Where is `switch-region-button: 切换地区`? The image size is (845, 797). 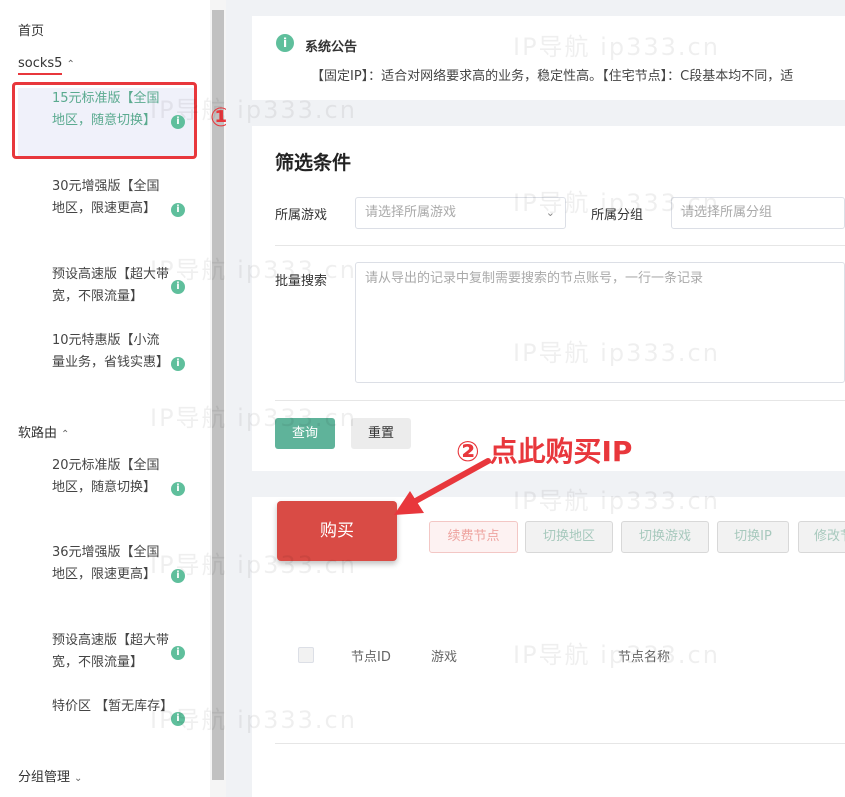 switch-region-button: 切换地区 is located at coordinates (569, 537).